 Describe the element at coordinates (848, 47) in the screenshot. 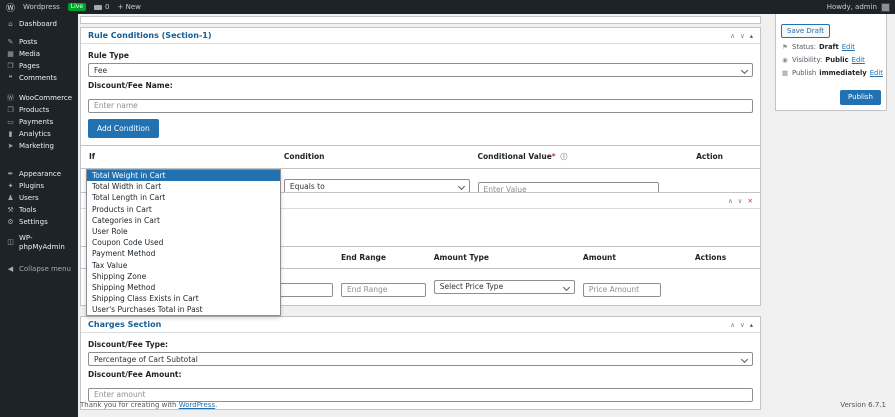

I see `edit-status-link: Edit` at that location.